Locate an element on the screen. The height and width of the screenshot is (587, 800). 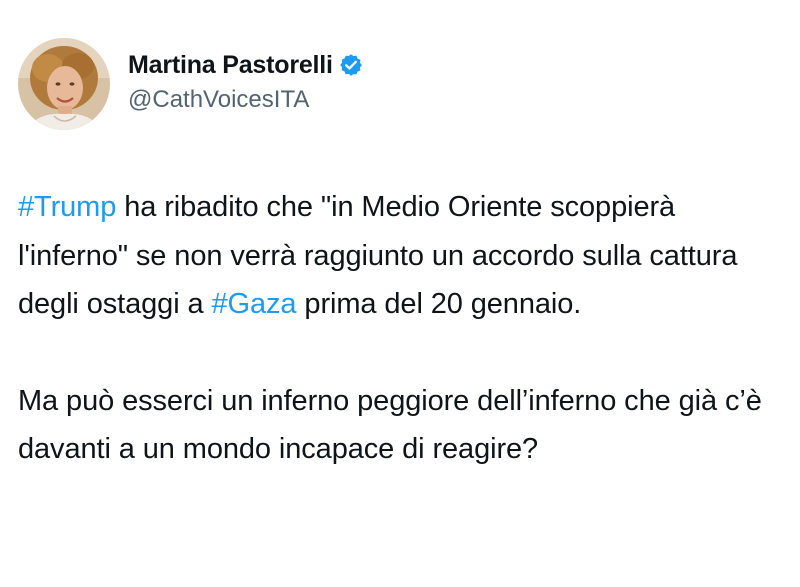
author-handle: @CathVoicesITA is located at coordinates (245, 100).